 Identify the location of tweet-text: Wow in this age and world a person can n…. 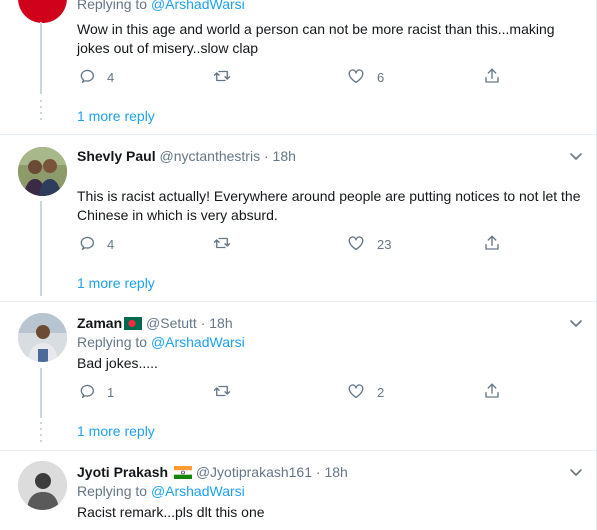
(316, 38).